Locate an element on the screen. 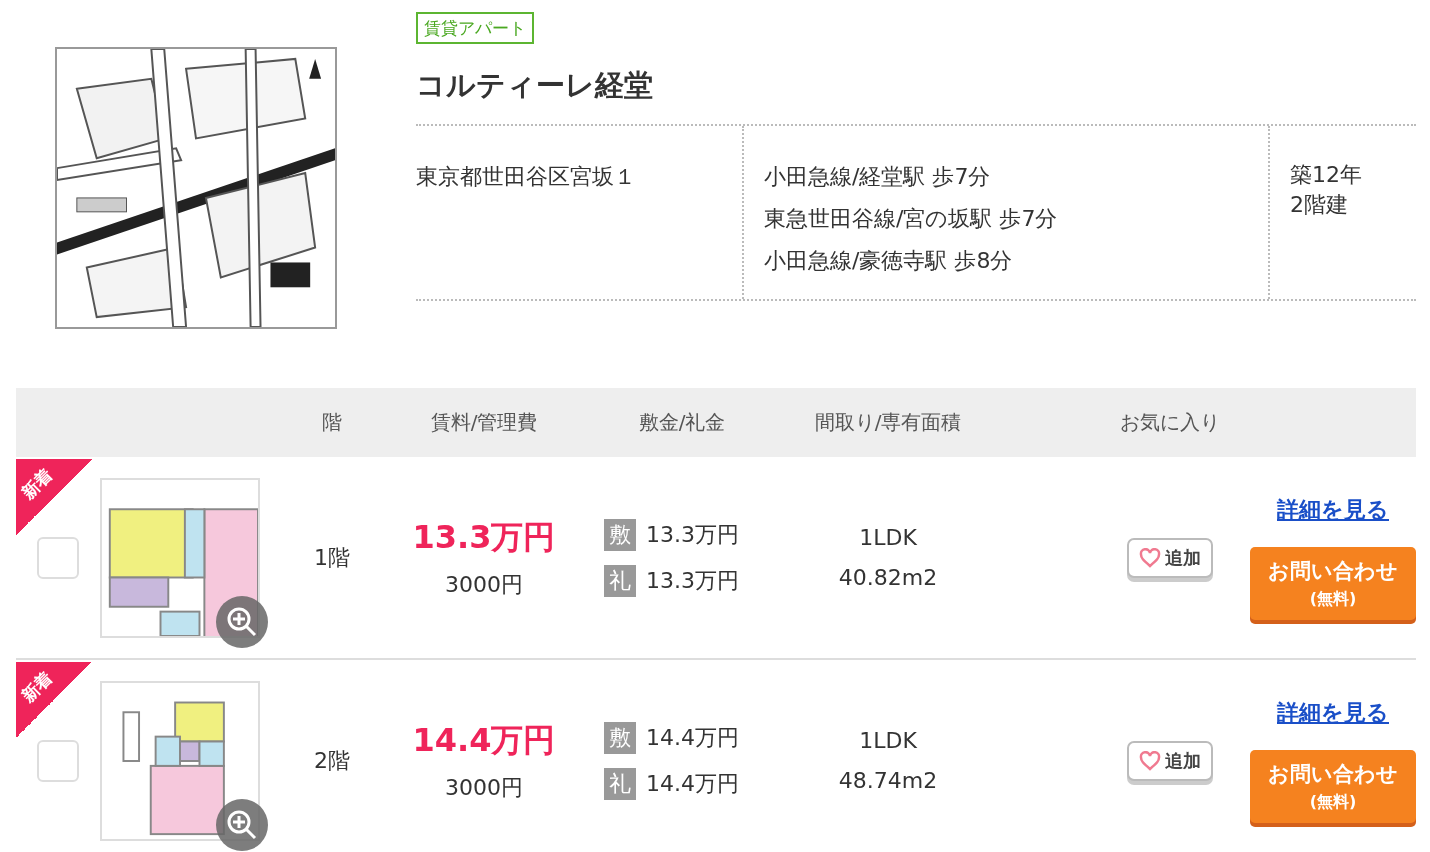 The image size is (1430, 852). building-floors-text: 2階建 is located at coordinates (1319, 205).